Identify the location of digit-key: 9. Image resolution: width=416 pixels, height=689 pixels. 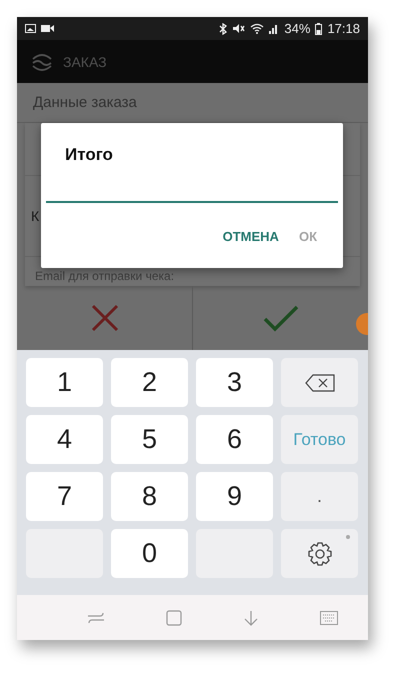
(234, 496).